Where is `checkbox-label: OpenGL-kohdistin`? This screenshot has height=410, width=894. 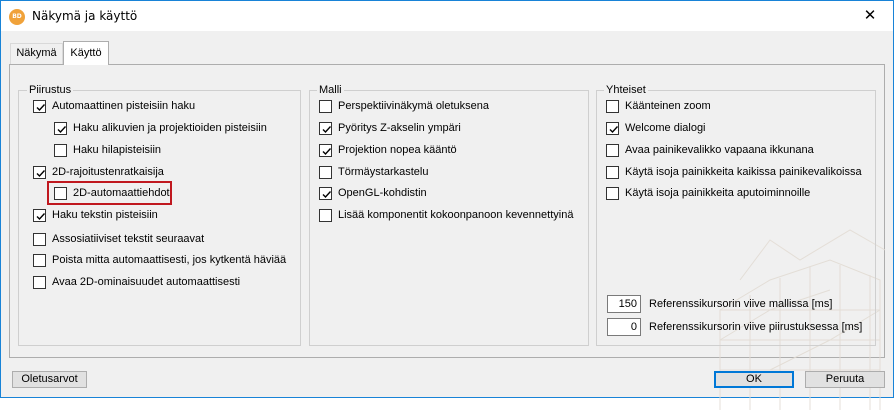 checkbox-label: OpenGL-kohdistin is located at coordinates (382, 193).